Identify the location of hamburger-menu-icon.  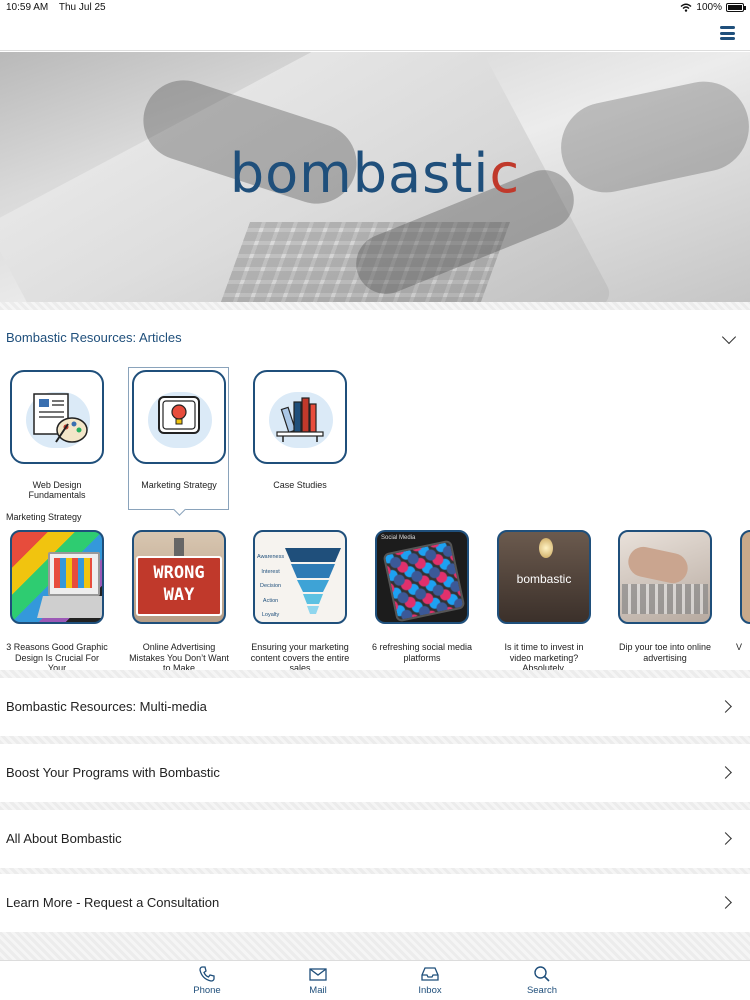
(727, 33).